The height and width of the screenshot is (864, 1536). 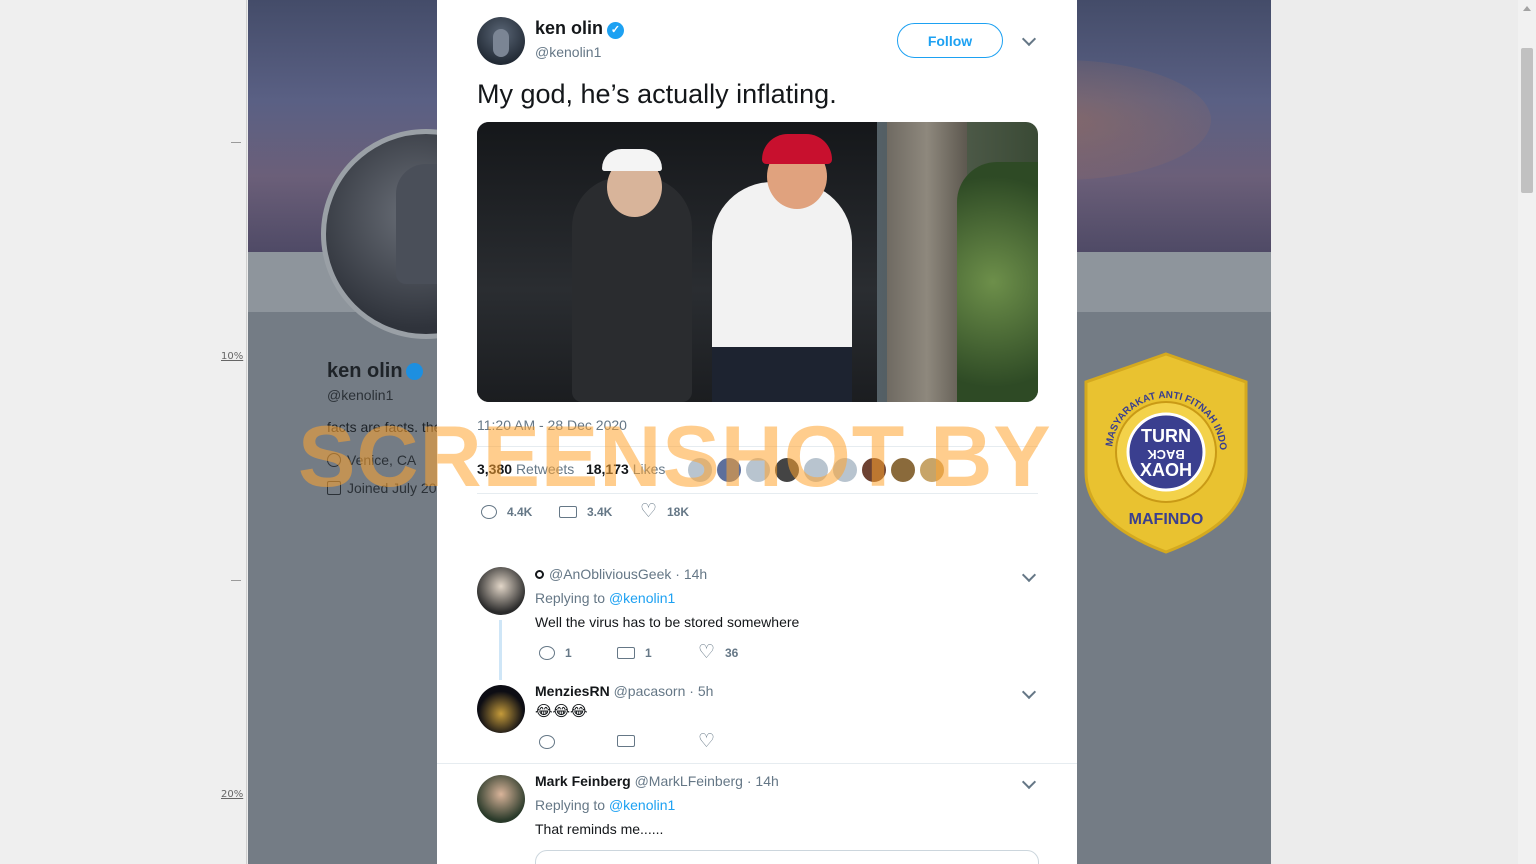 What do you see at coordinates (1527, 8) in the screenshot?
I see `scroll-up-arrow-icon` at bounding box center [1527, 8].